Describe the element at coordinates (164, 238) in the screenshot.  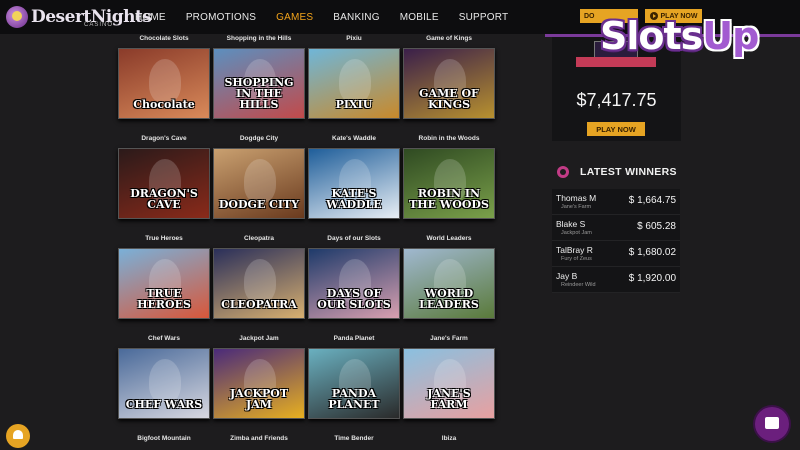
I see `game-title: True Heroes` at that location.